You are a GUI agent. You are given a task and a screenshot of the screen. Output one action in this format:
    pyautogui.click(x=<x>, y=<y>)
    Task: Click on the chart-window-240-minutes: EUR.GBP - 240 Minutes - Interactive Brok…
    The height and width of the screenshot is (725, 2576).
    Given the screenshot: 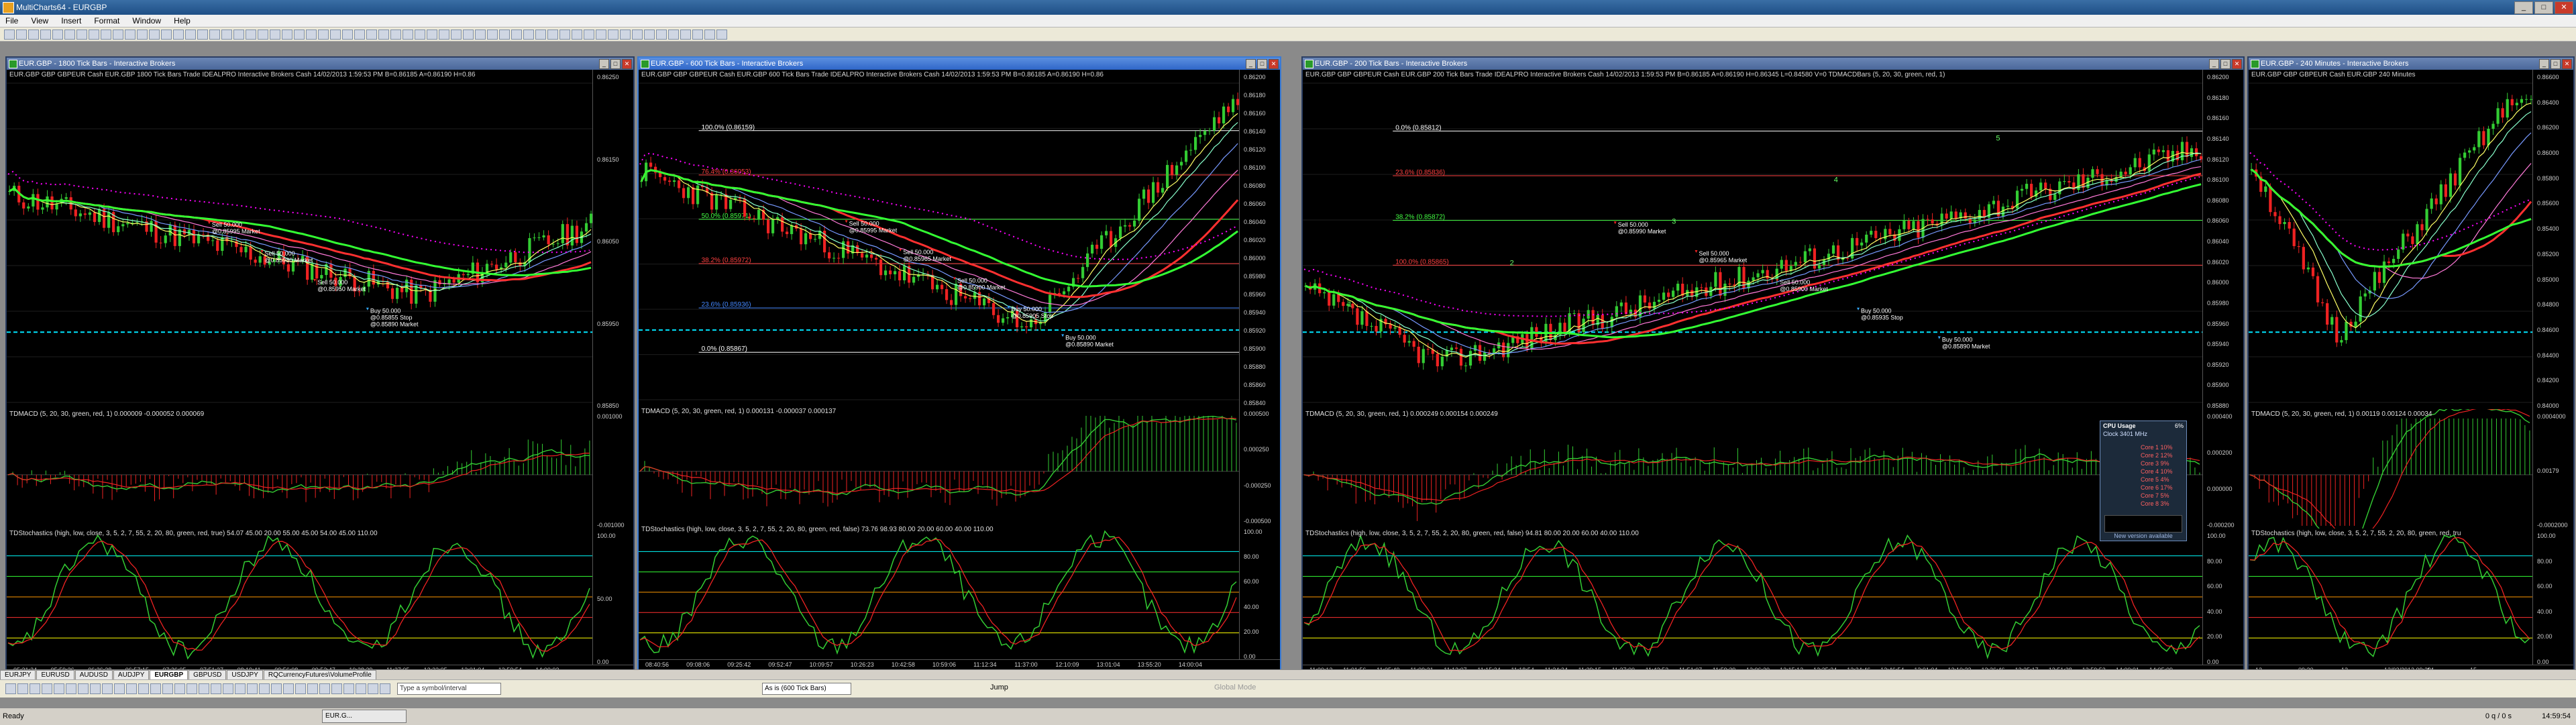 What is the action you would take?
    pyautogui.click(x=2411, y=366)
    